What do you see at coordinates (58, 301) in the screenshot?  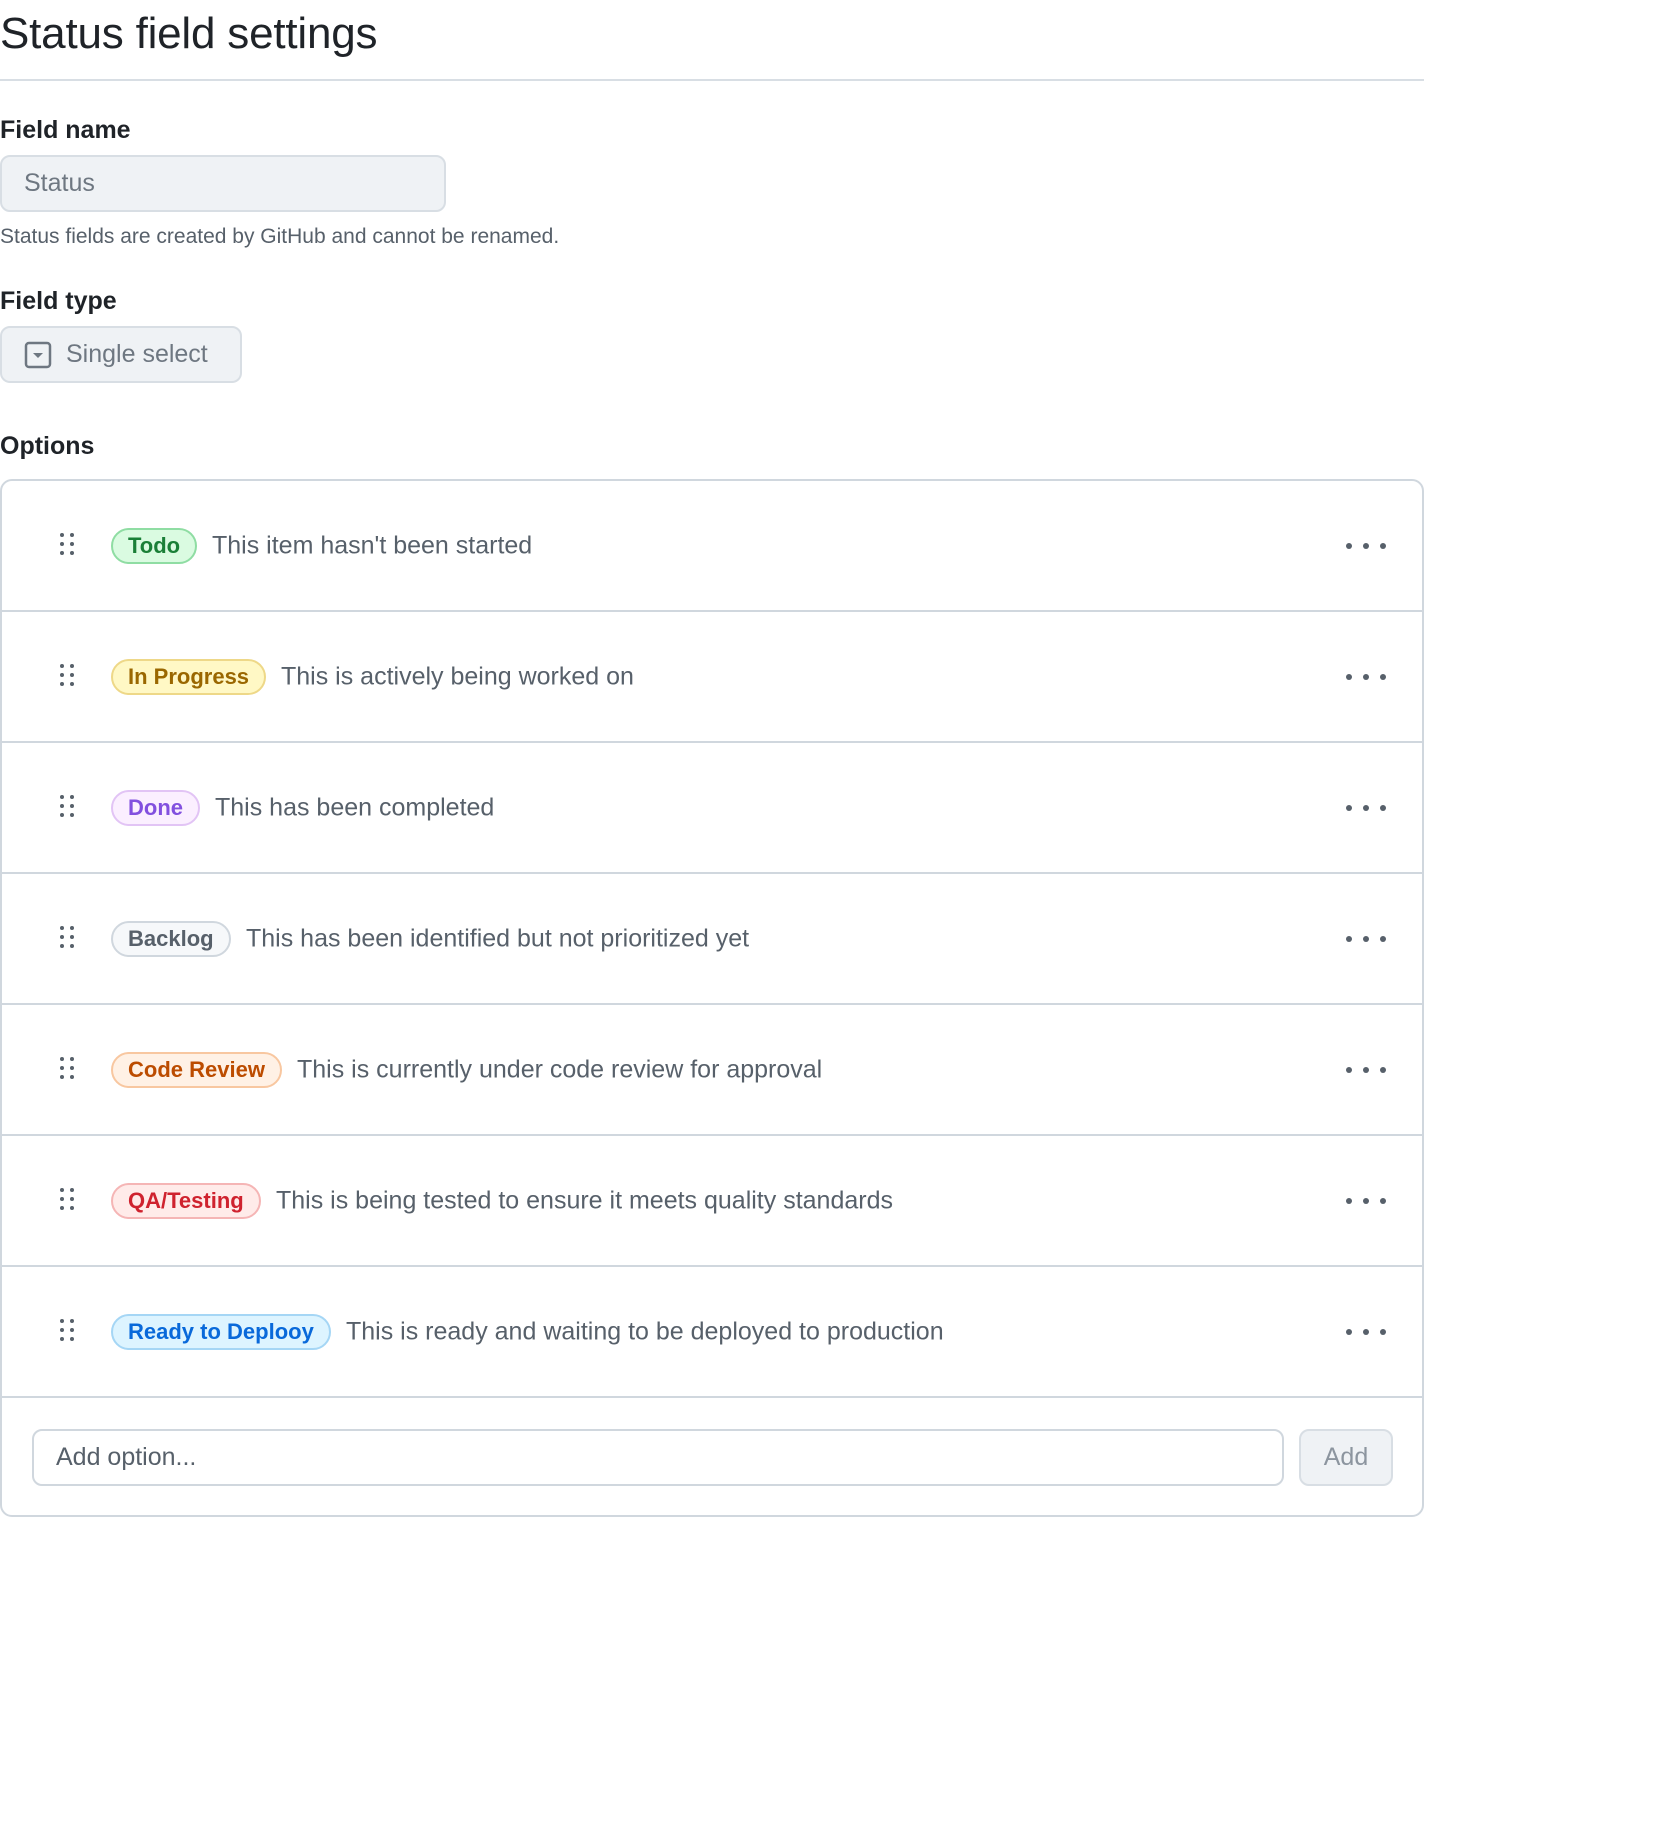 I see `field-type-label: Field type` at bounding box center [58, 301].